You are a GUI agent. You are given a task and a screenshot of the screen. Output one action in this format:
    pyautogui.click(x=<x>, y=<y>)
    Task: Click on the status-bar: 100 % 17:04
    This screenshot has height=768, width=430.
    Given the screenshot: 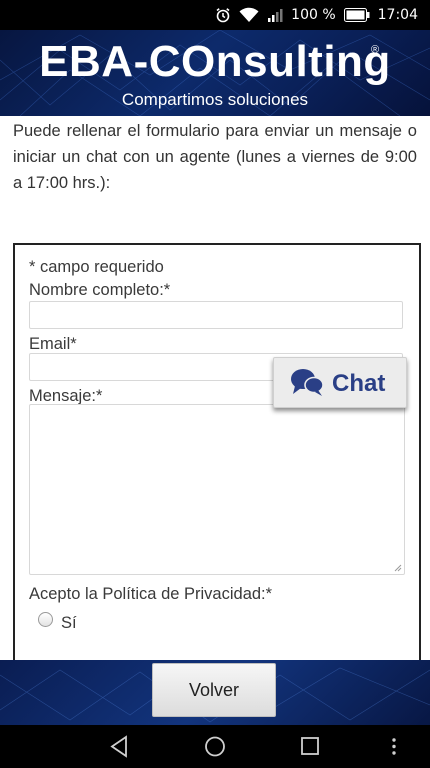 What is the action you would take?
    pyautogui.click(x=215, y=15)
    